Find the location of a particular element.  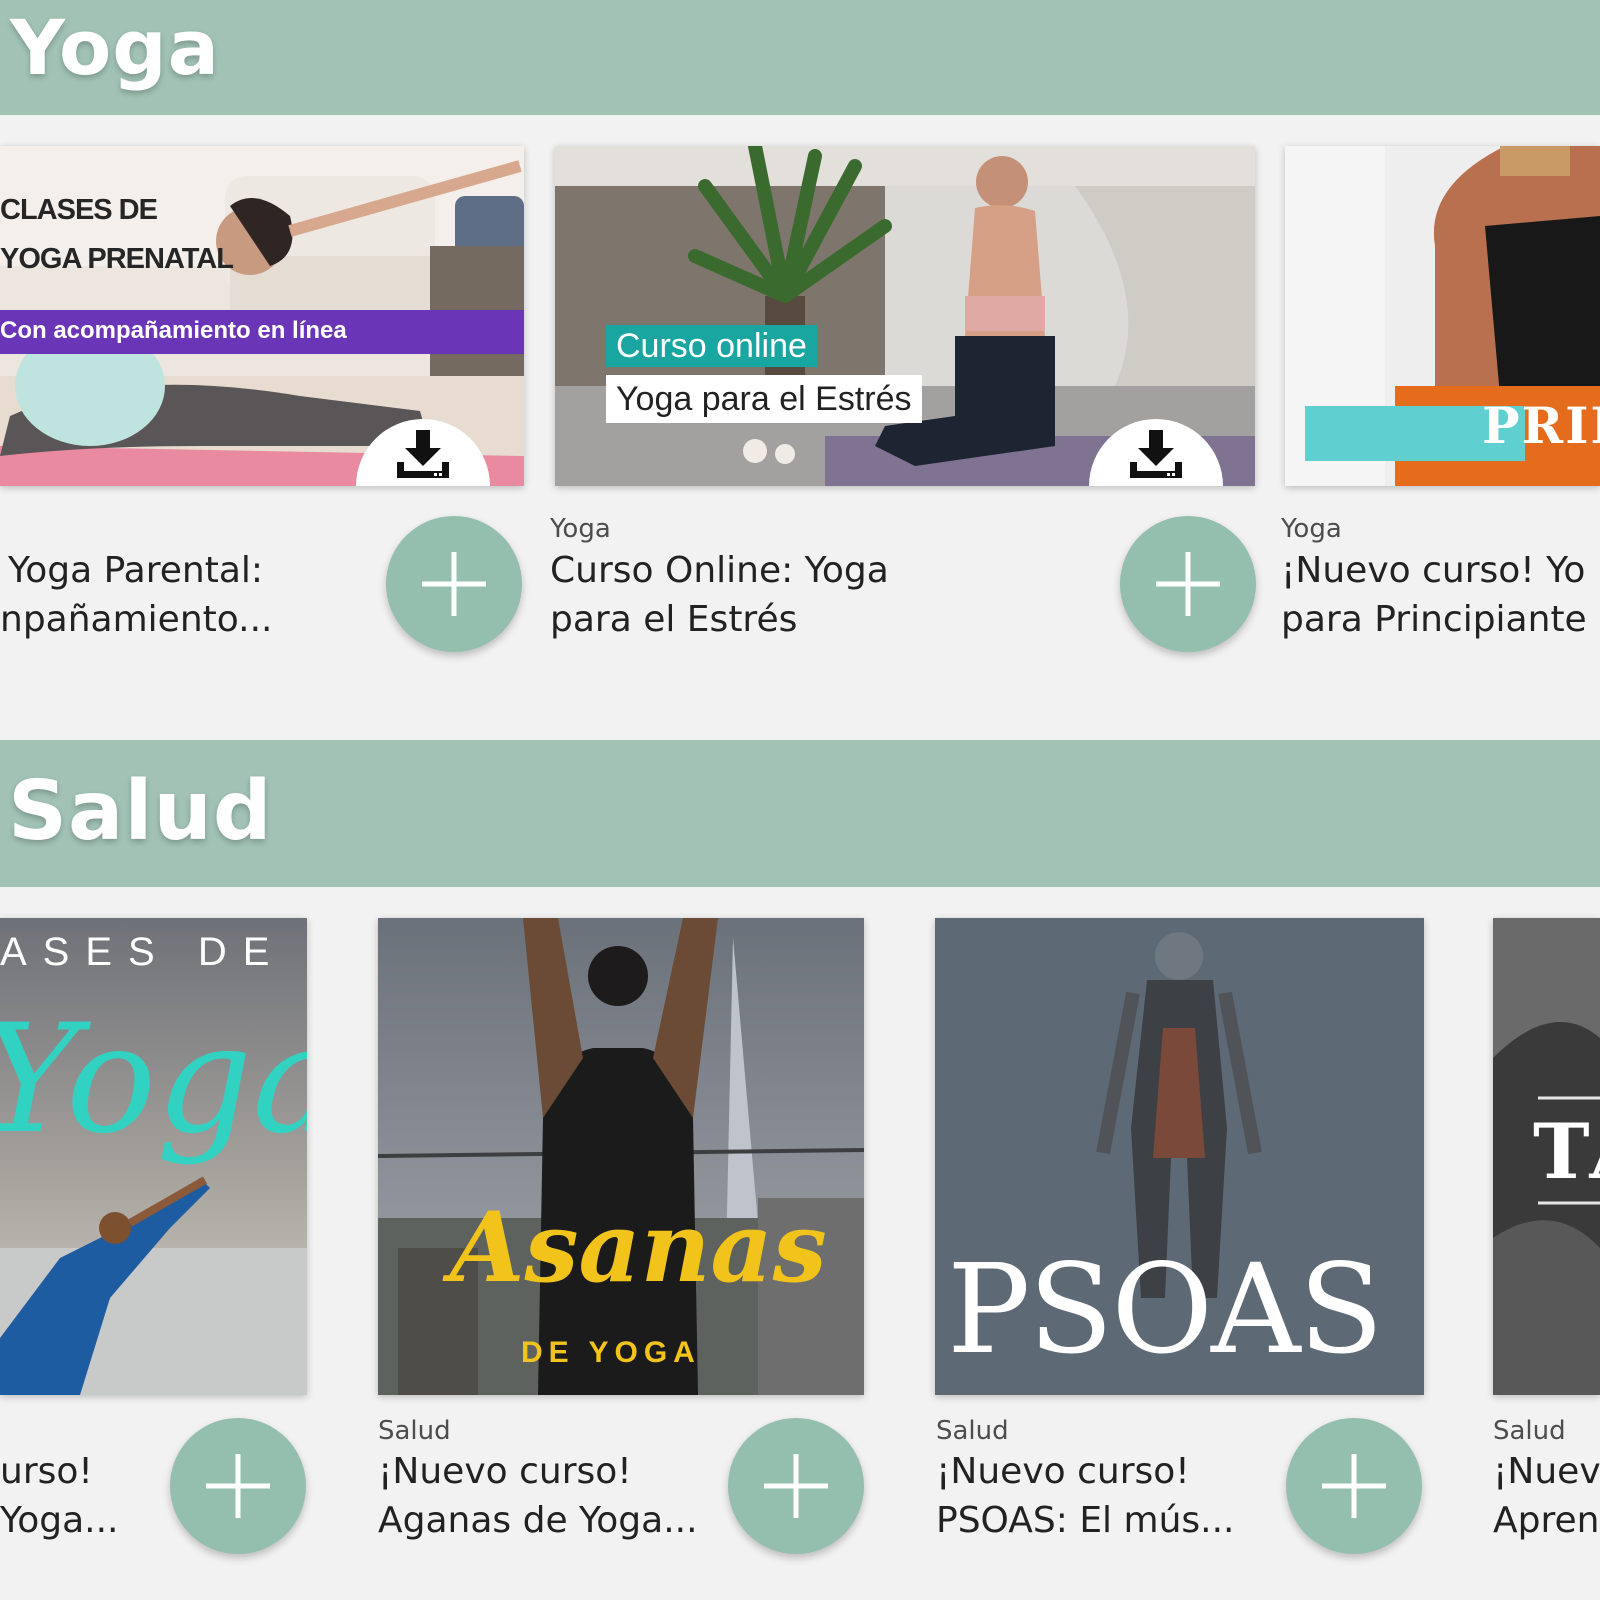

course-thumbnail-ta: TA is located at coordinates (1546, 1156).